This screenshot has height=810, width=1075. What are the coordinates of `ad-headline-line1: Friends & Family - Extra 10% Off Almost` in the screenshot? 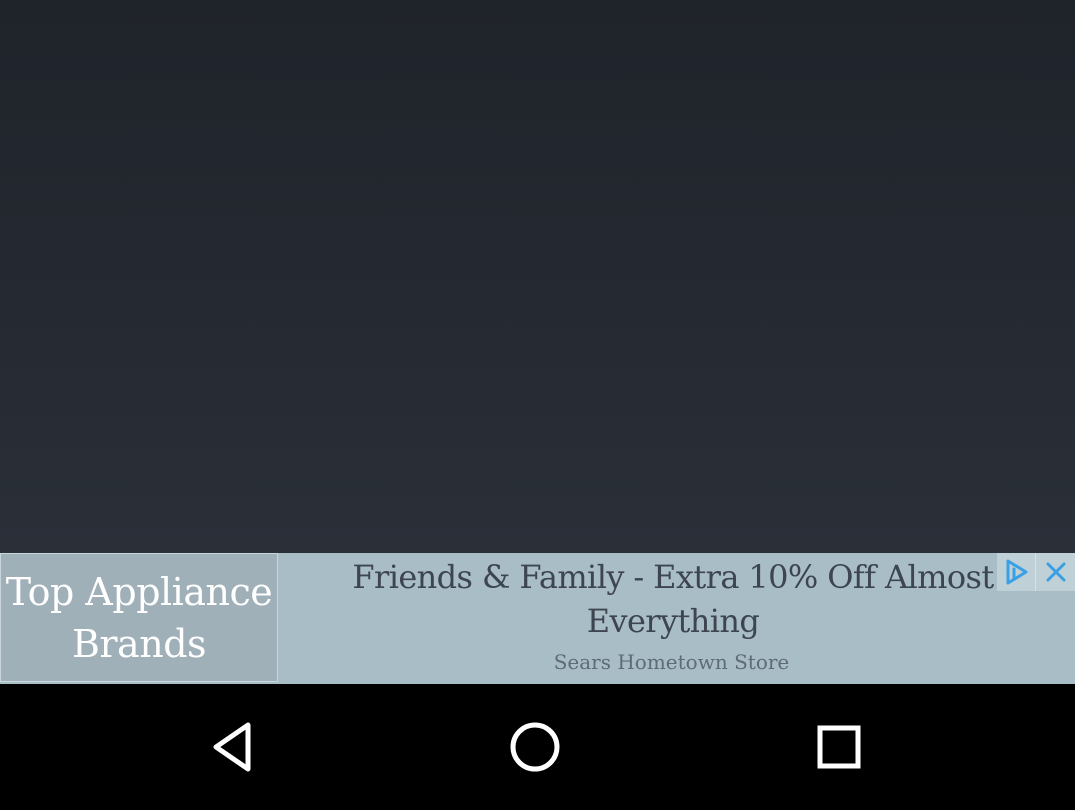 It's located at (673, 577).